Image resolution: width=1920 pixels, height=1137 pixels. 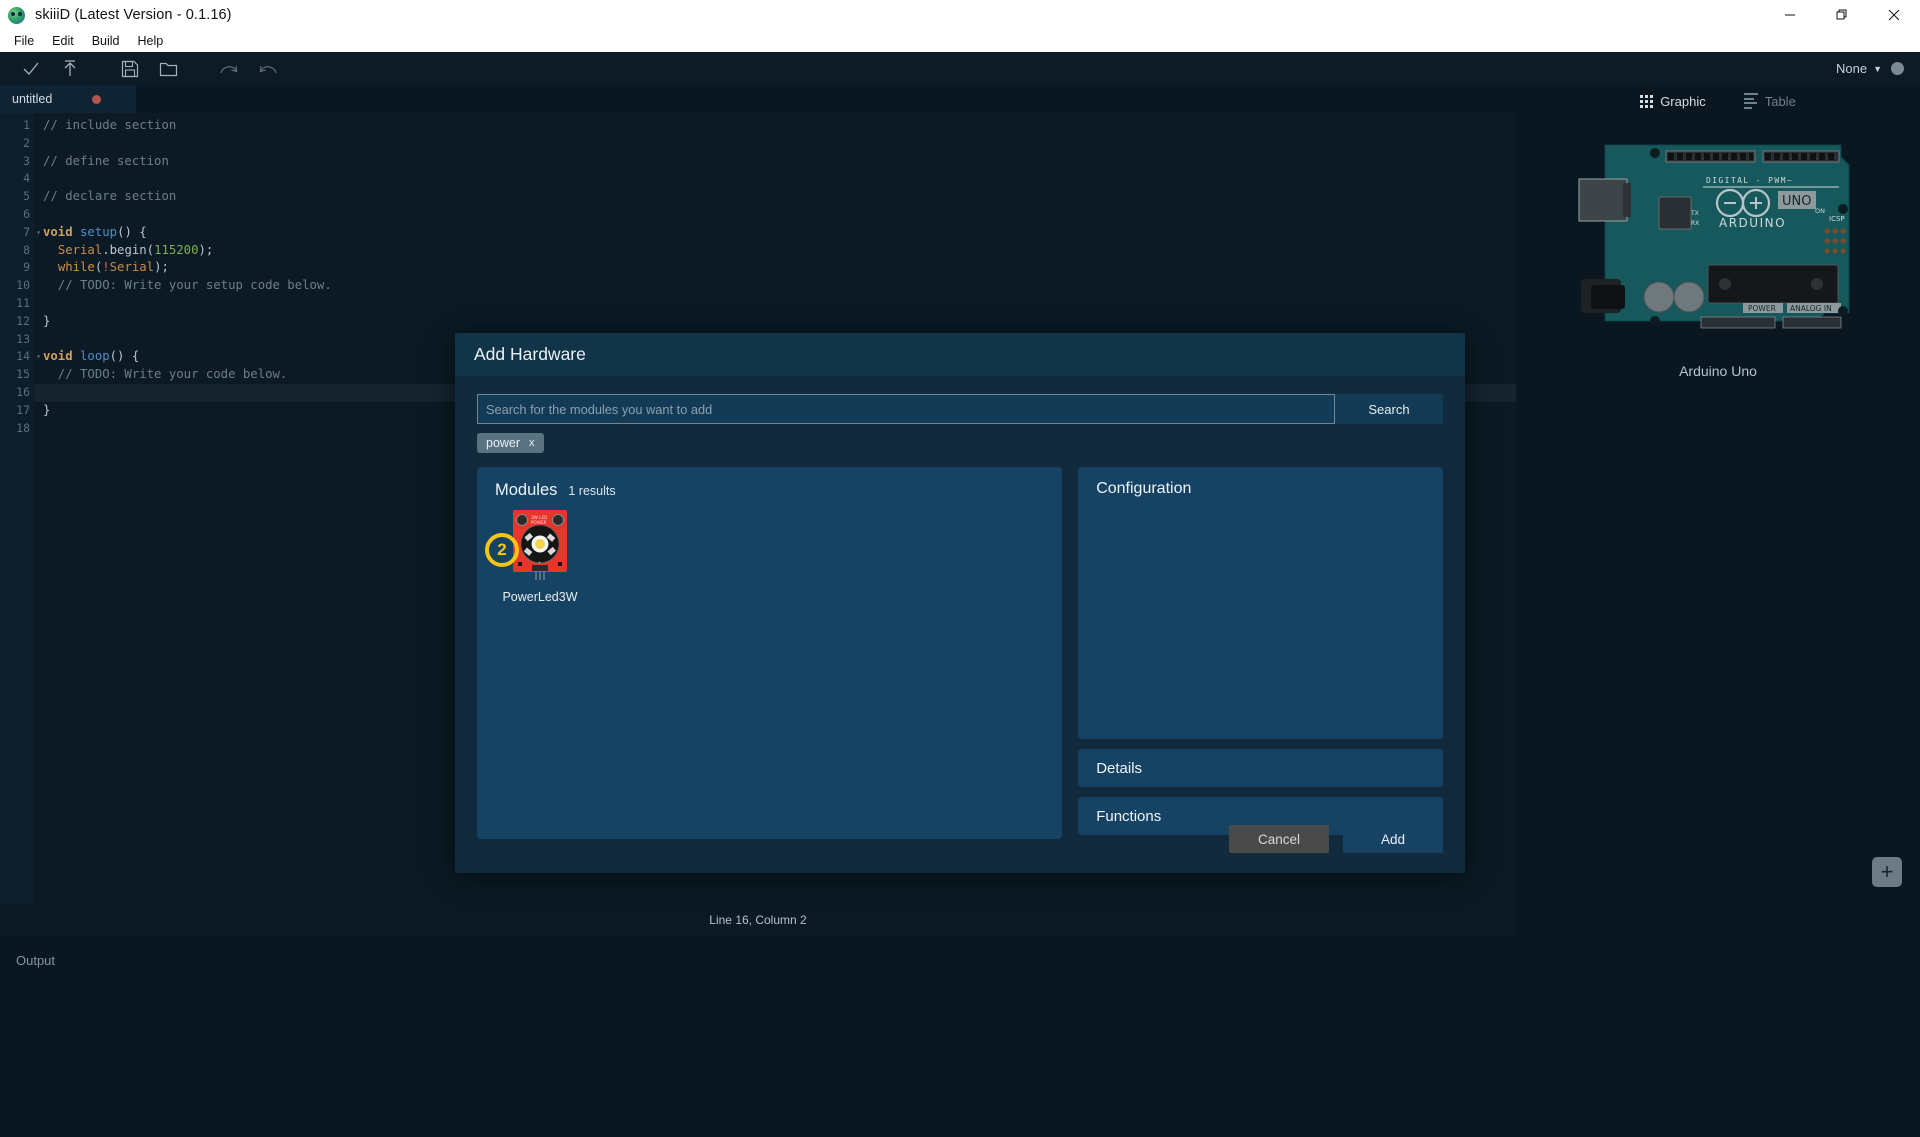 What do you see at coordinates (502, 550) in the screenshot?
I see `step-badge-2: 2` at bounding box center [502, 550].